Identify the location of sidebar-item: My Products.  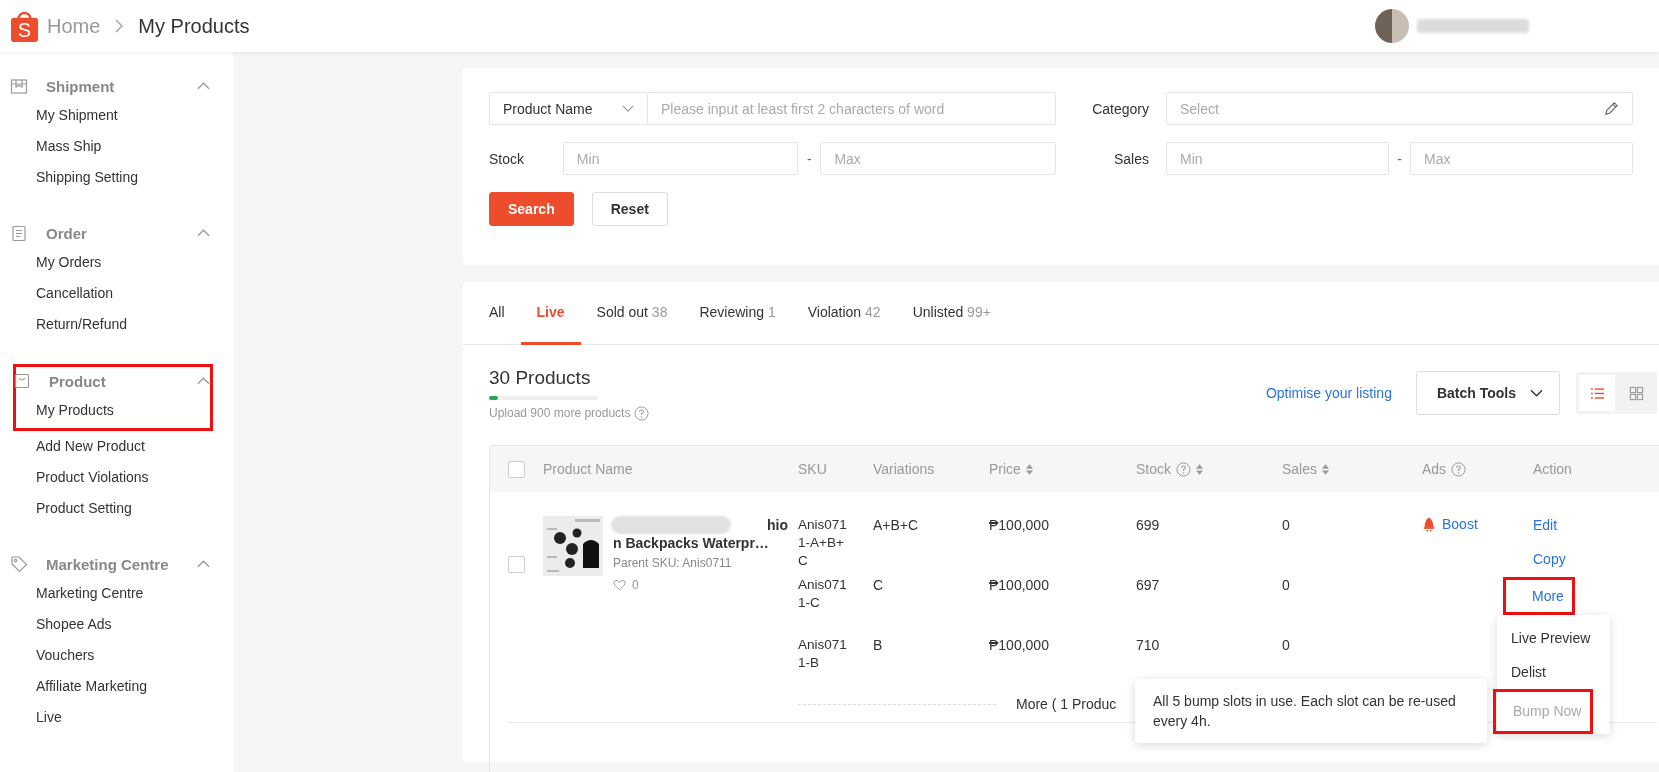
(113, 410).